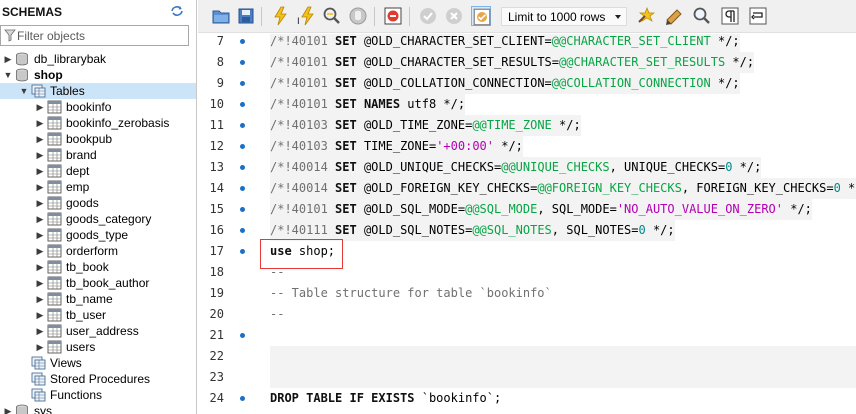 Image resolution: width=856 pixels, height=414 pixels. I want to click on find-icon, so click(702, 16).